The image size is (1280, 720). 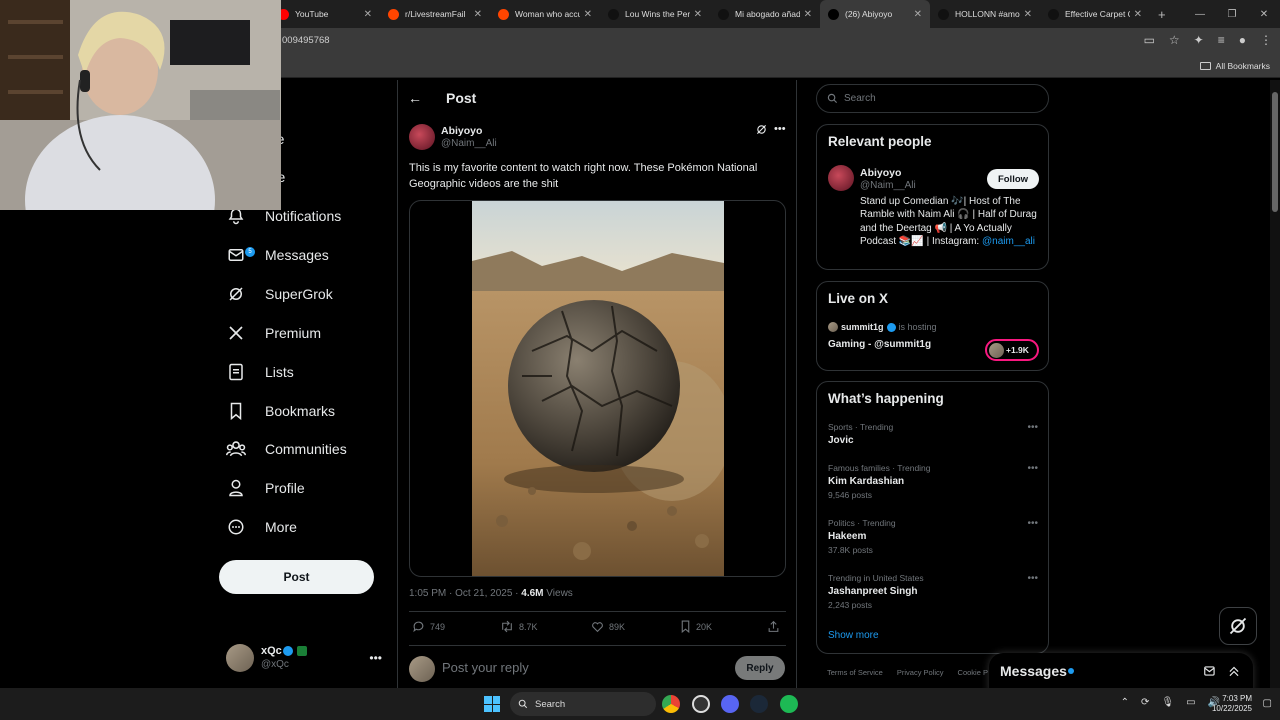 I want to click on nav-profile: Profile, so click(x=261, y=488).